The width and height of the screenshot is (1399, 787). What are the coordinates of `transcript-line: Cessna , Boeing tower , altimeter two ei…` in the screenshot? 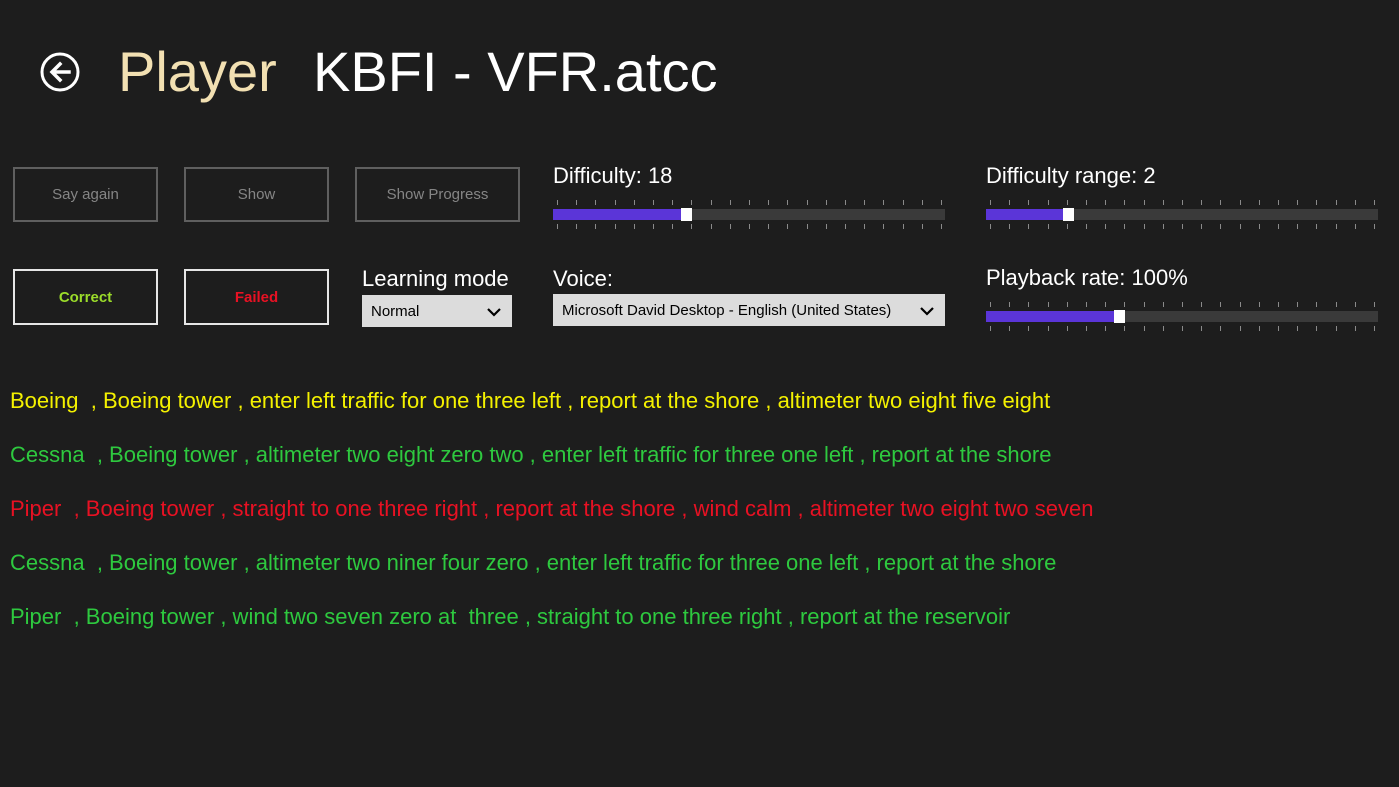 It's located at (531, 454).